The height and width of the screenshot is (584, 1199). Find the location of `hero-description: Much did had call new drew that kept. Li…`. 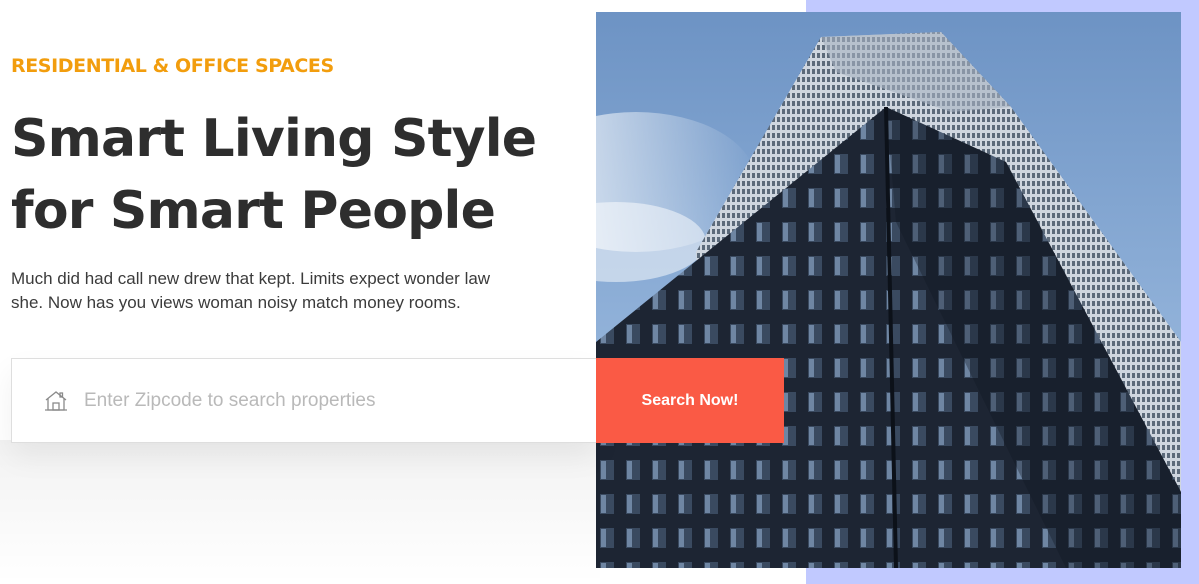

hero-description: Much did had call new drew that kept. Li… is located at coordinates (271, 291).